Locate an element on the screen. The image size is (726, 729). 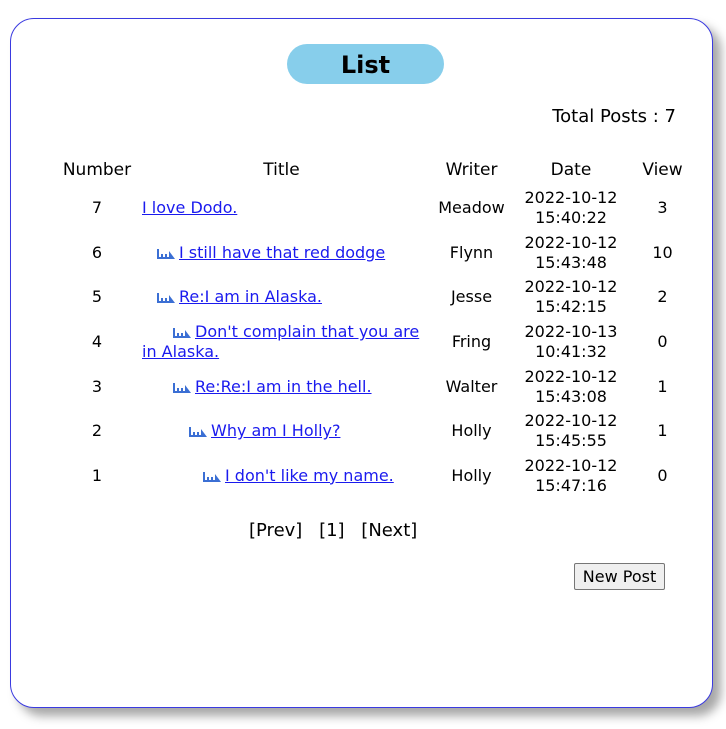
post-time: 15:47:16 is located at coordinates (571, 485).